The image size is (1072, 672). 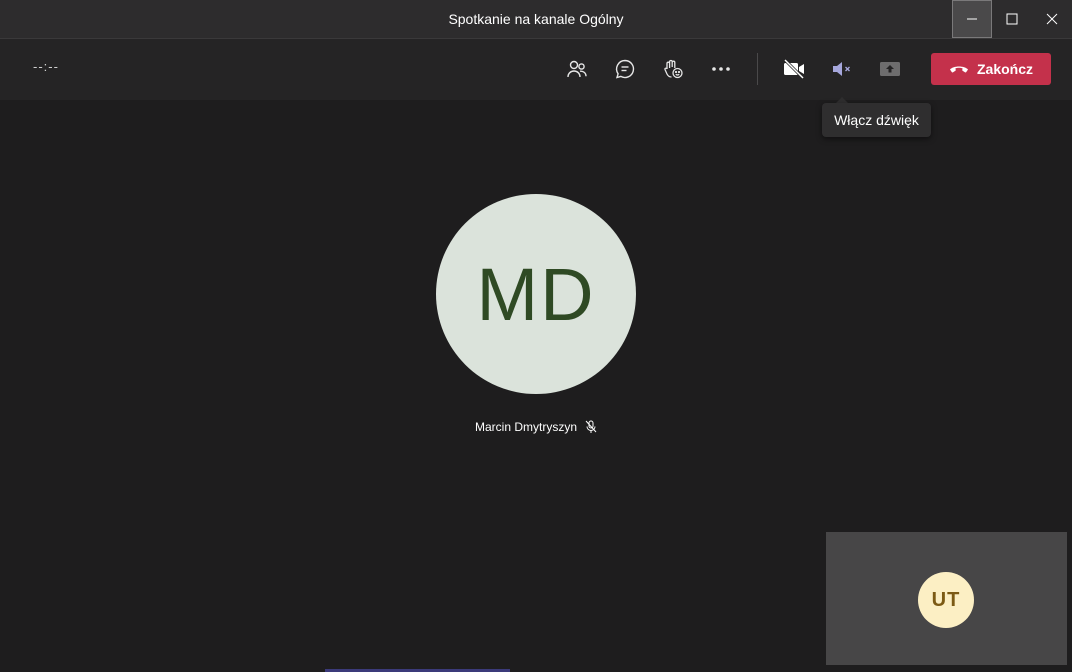 I want to click on share-tray-icon, so click(x=890, y=69).